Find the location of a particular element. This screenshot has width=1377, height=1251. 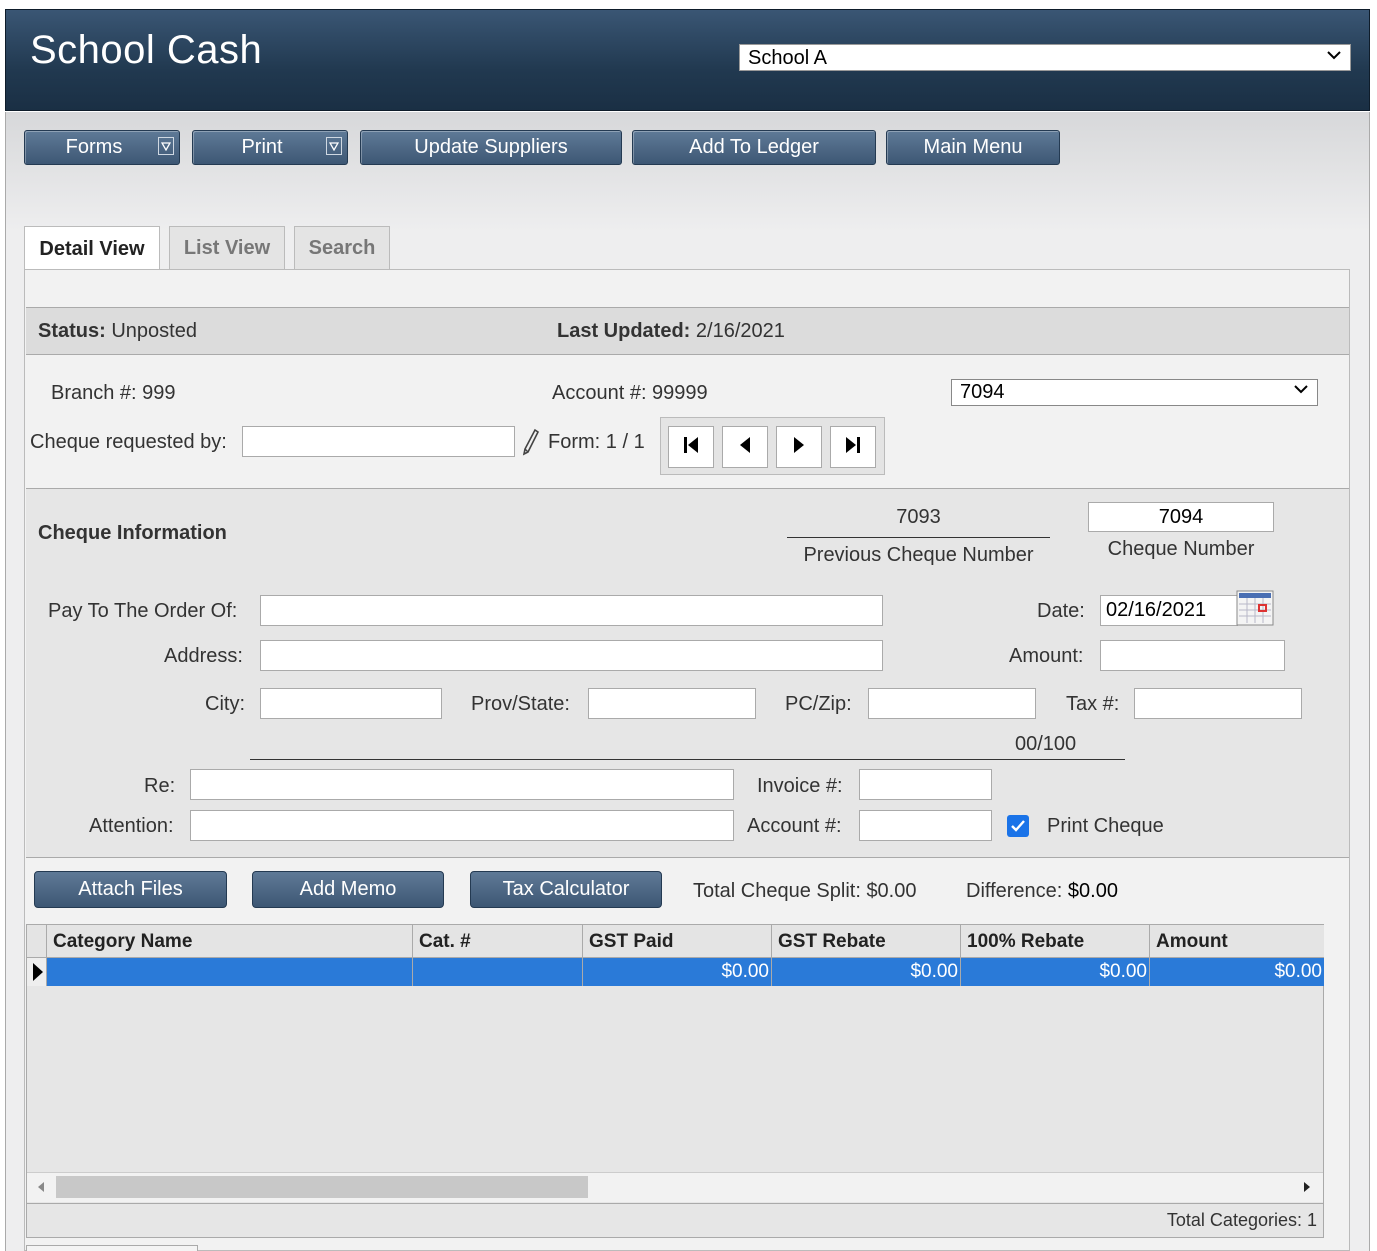

attach-files-button: Attach Files is located at coordinates (130, 889).